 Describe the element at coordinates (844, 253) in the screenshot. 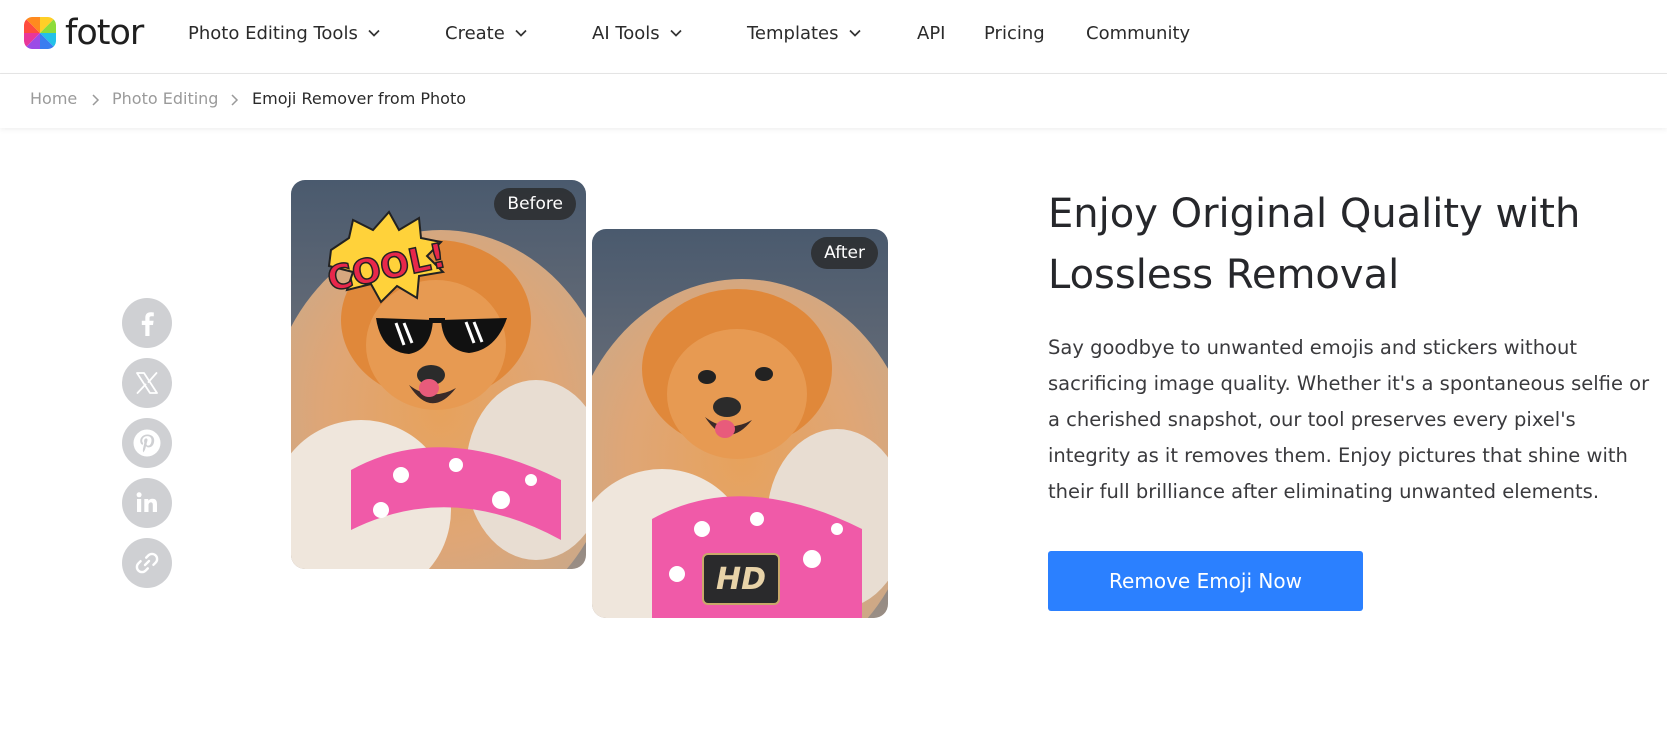

I see `after-label: After` at that location.